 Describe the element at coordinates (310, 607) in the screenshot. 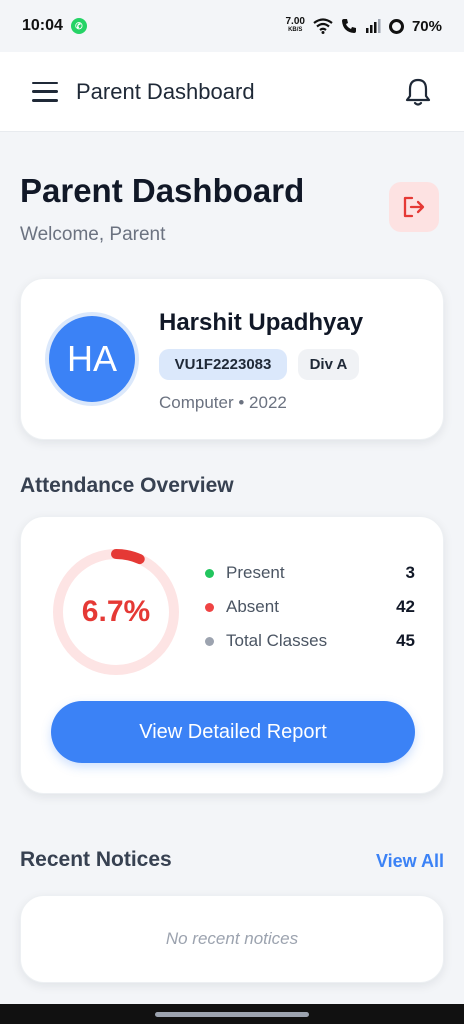

I see `stat-absent: Absent 42` at that location.